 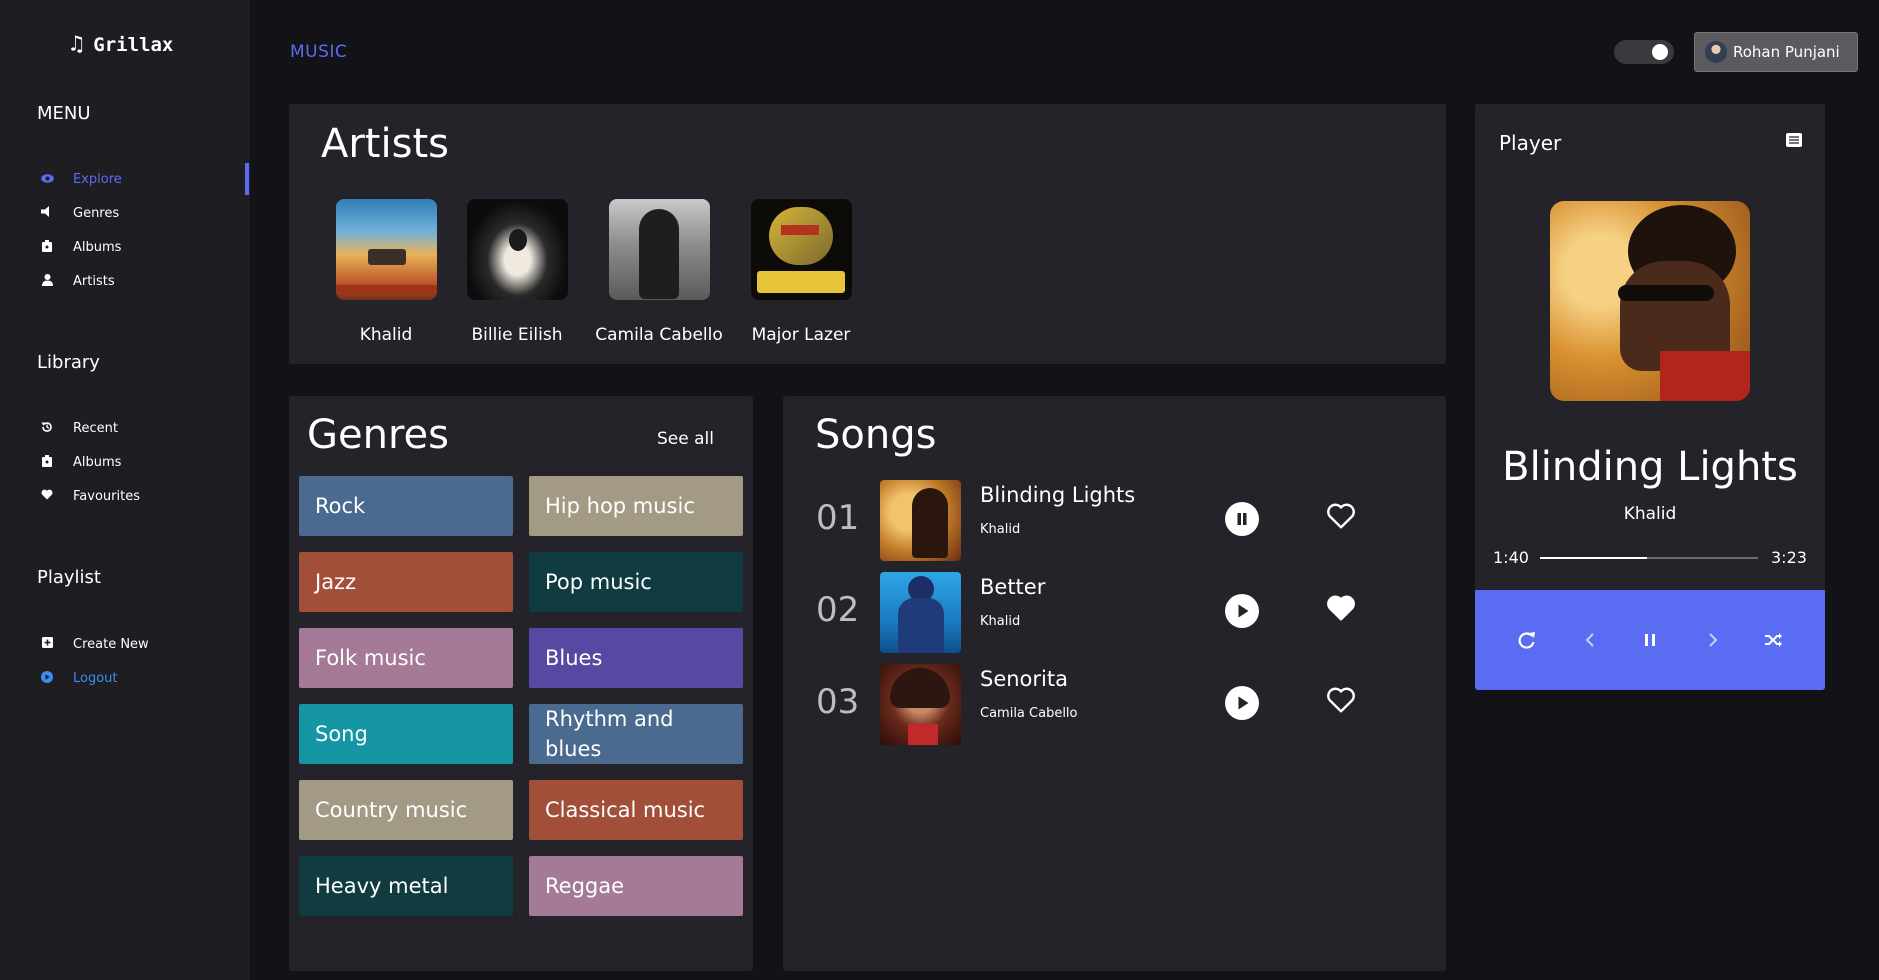 I want to click on genre-tile: Hip hop music, so click(x=636, y=506).